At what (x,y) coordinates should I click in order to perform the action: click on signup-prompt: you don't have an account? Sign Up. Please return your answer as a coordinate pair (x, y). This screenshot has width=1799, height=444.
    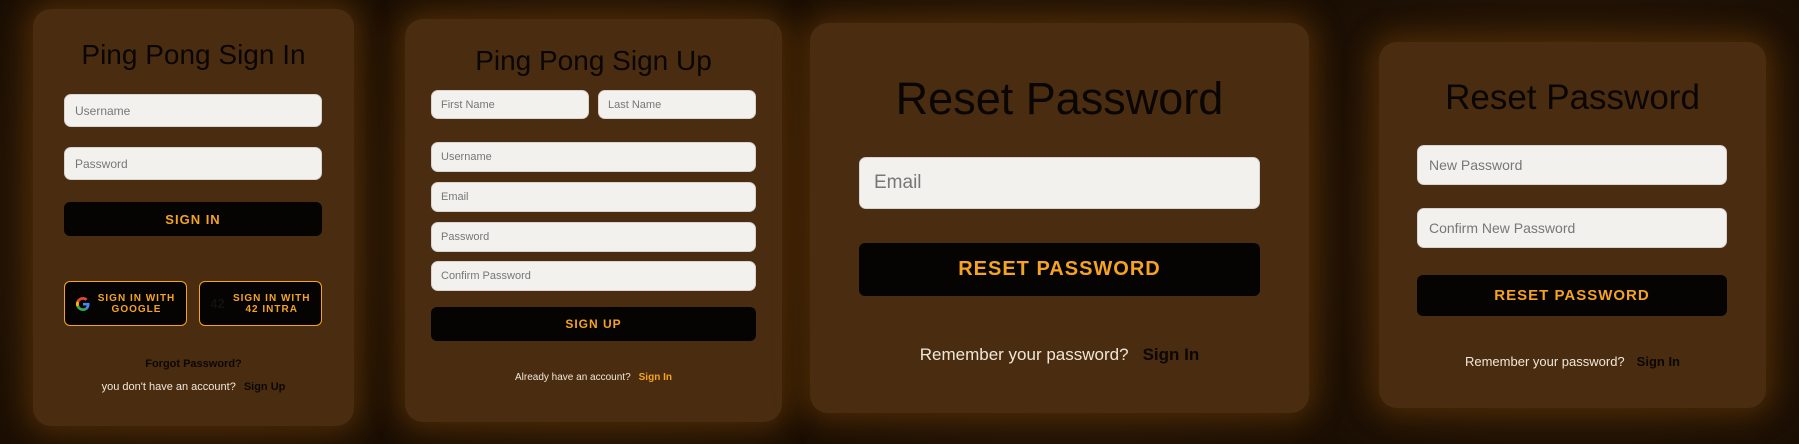
    Looking at the image, I should click on (193, 387).